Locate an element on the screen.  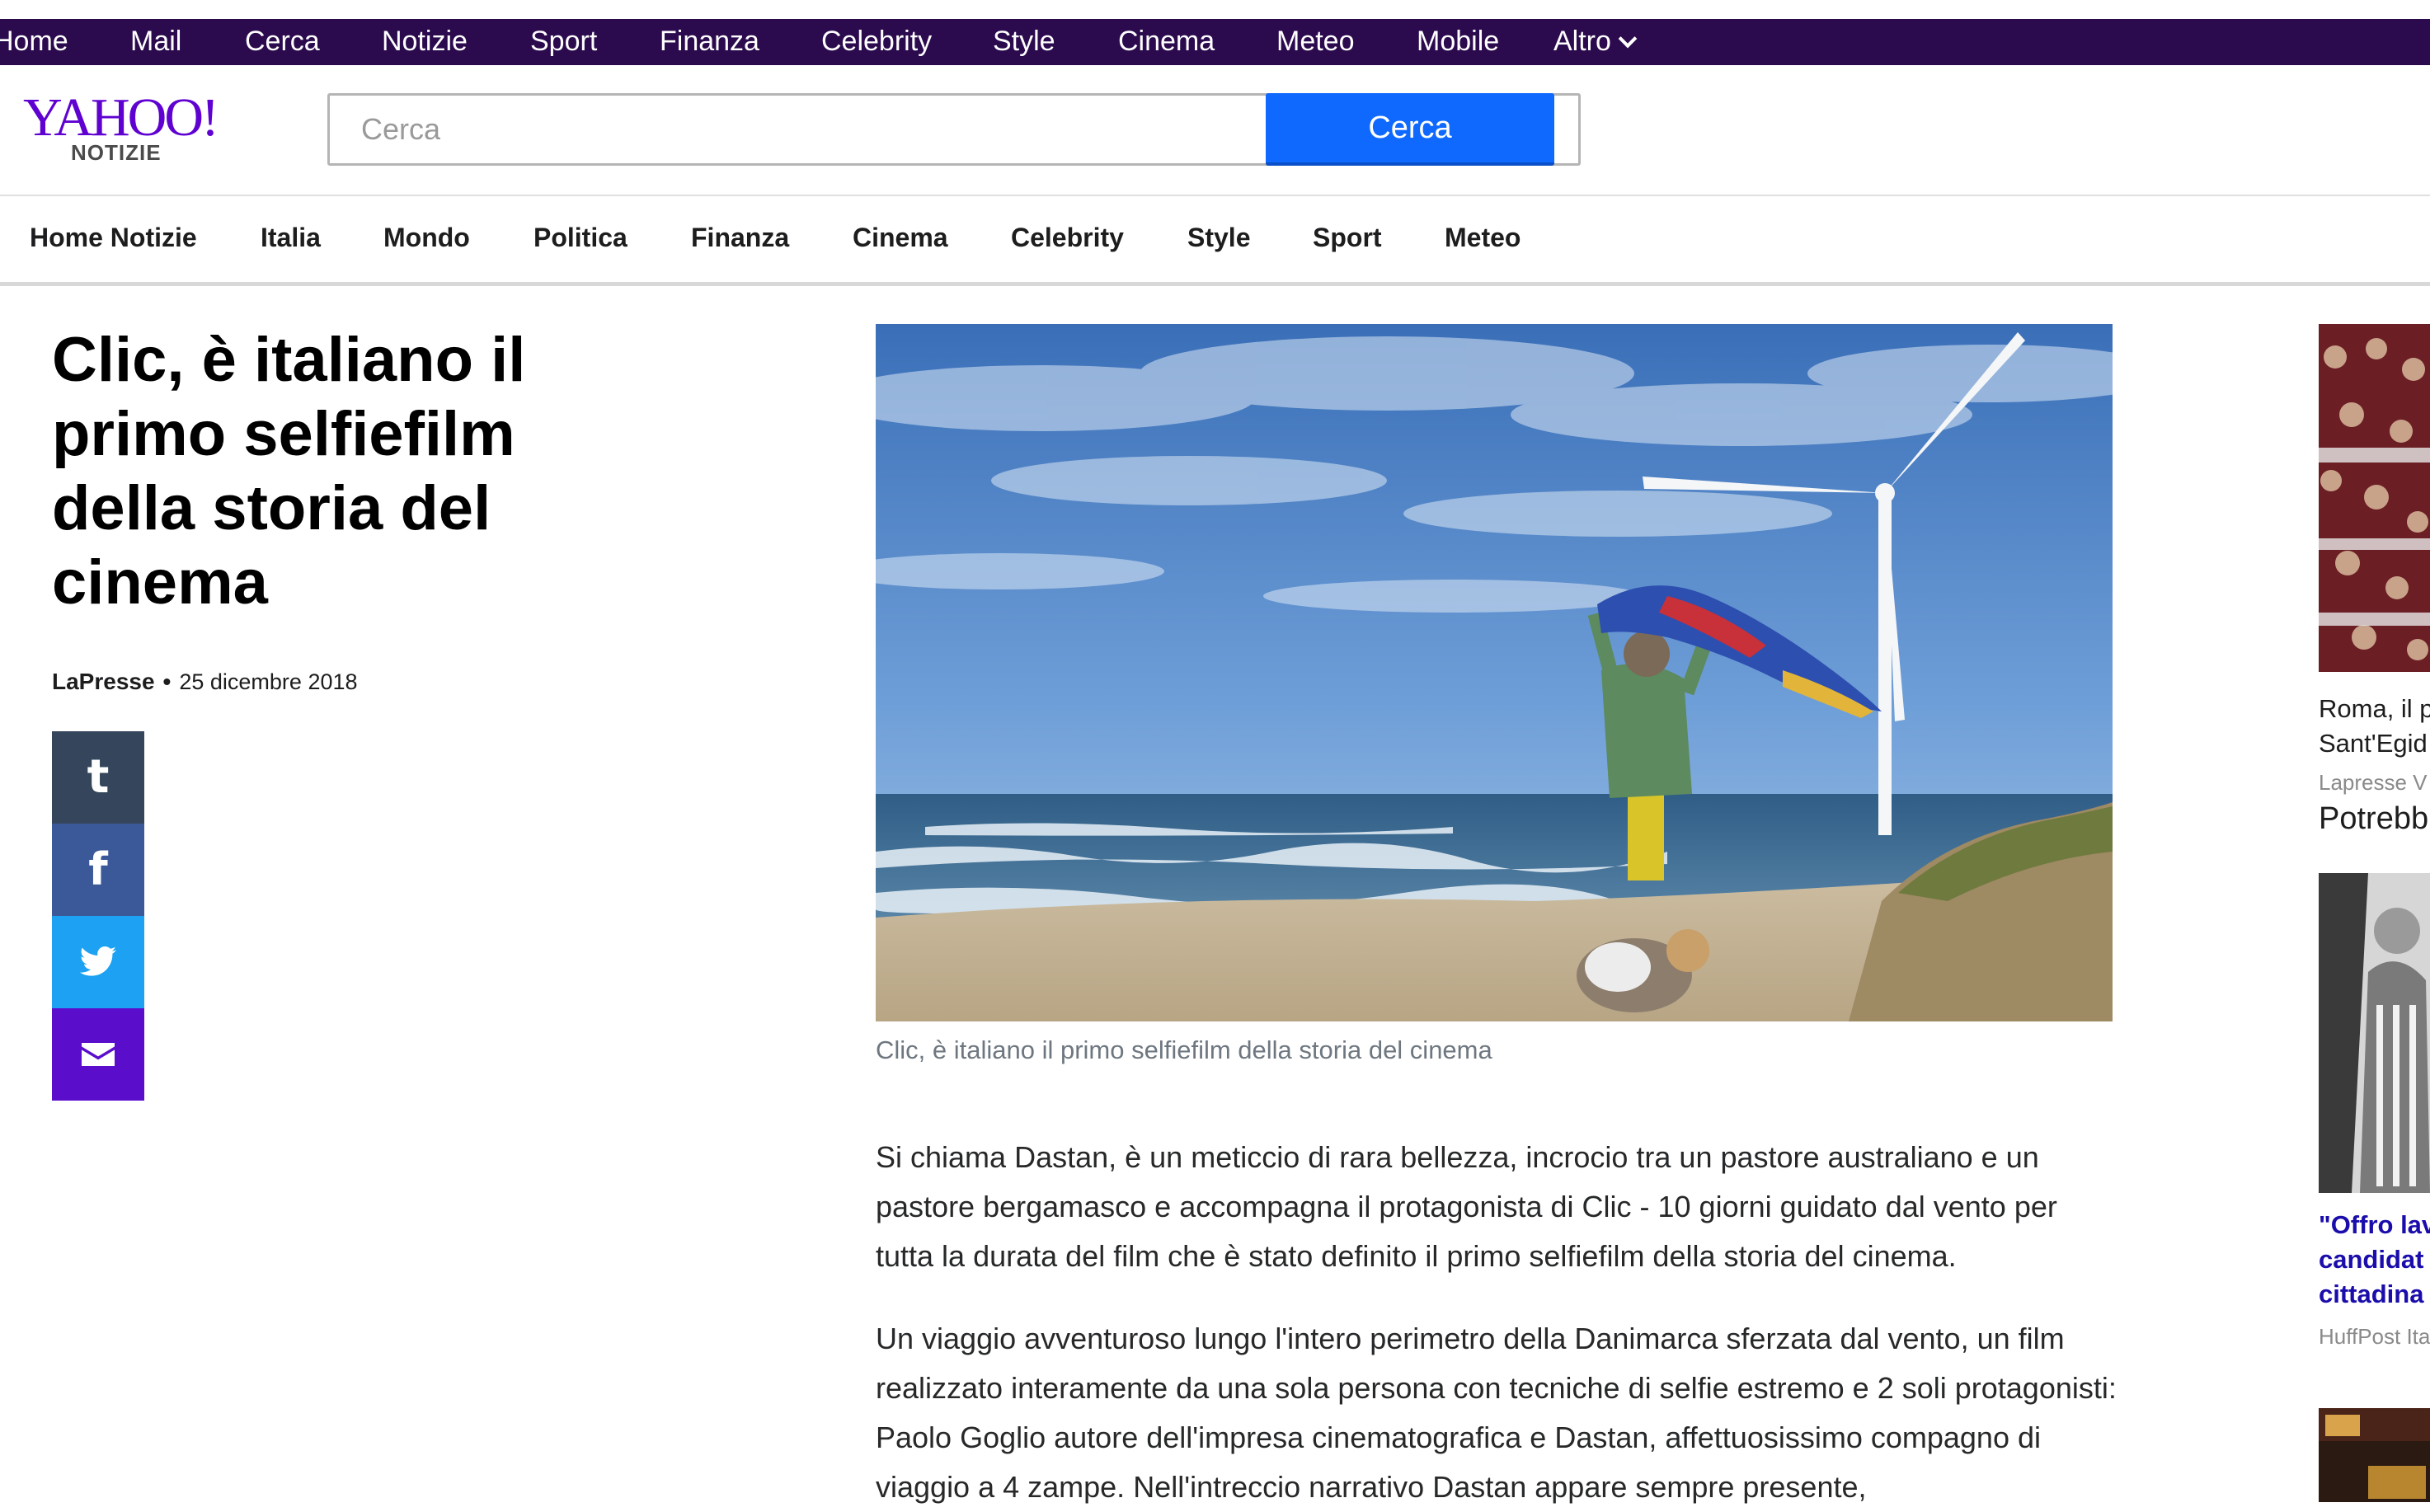
twitter-icon is located at coordinates (98, 961).